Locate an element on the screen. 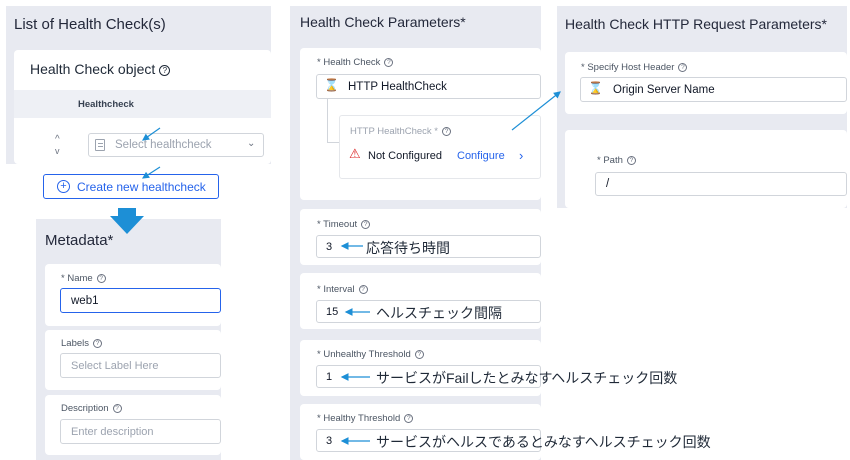  create-new-healthcheck-button: + Create new healthcheck is located at coordinates (131, 186).